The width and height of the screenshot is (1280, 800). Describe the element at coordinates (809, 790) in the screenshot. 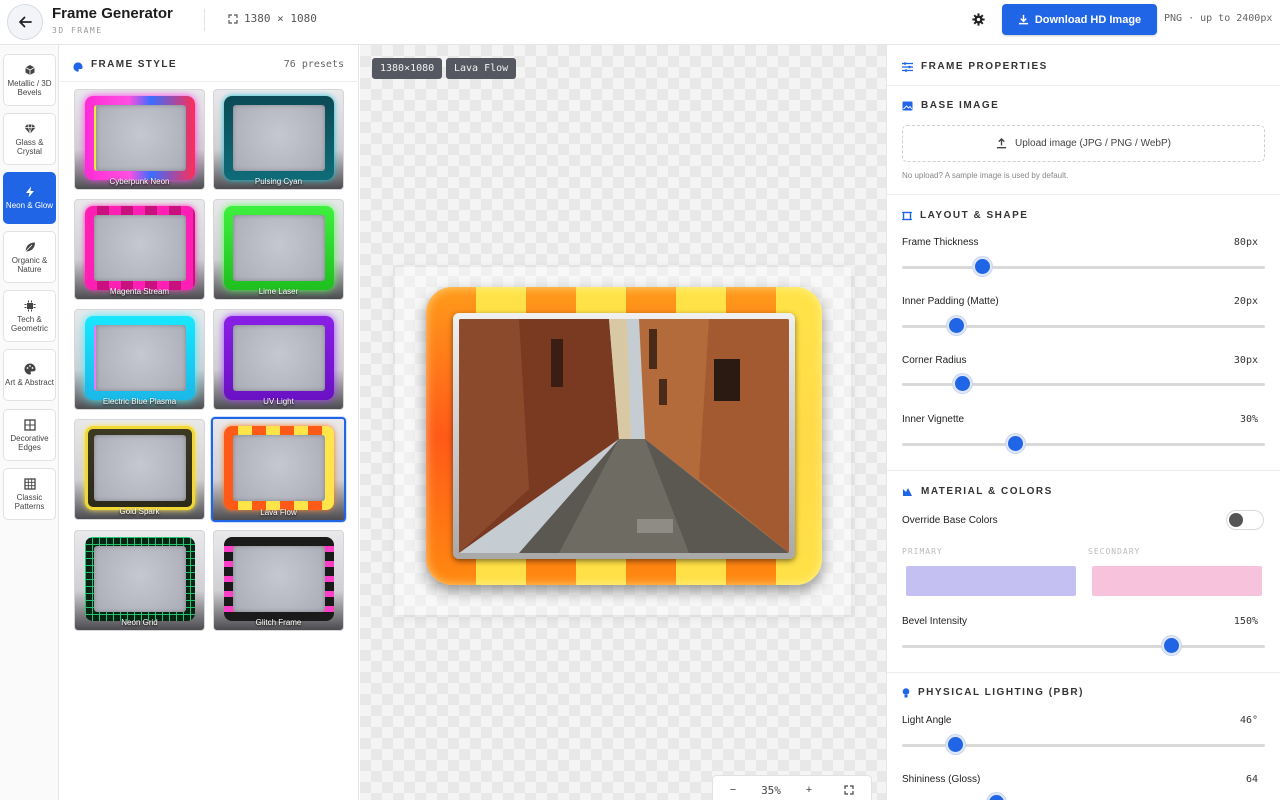

I see `zoom-in-button: +` at that location.